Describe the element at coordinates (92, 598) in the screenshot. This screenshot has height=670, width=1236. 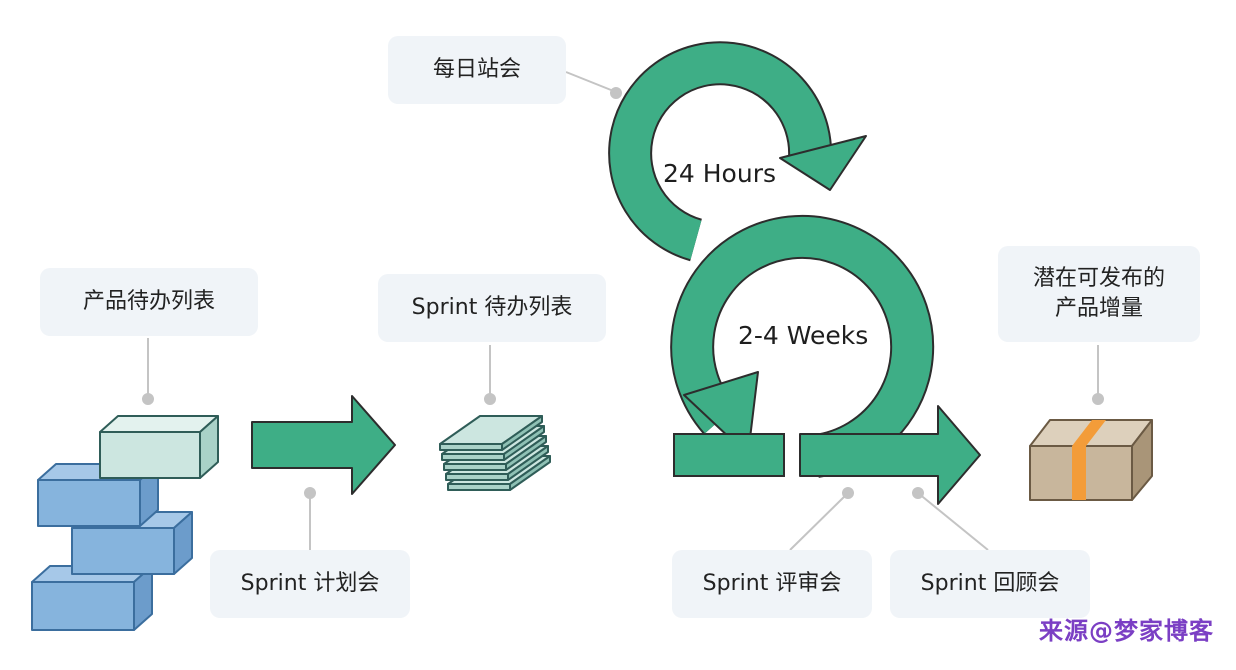
I see `backlog-box` at that location.